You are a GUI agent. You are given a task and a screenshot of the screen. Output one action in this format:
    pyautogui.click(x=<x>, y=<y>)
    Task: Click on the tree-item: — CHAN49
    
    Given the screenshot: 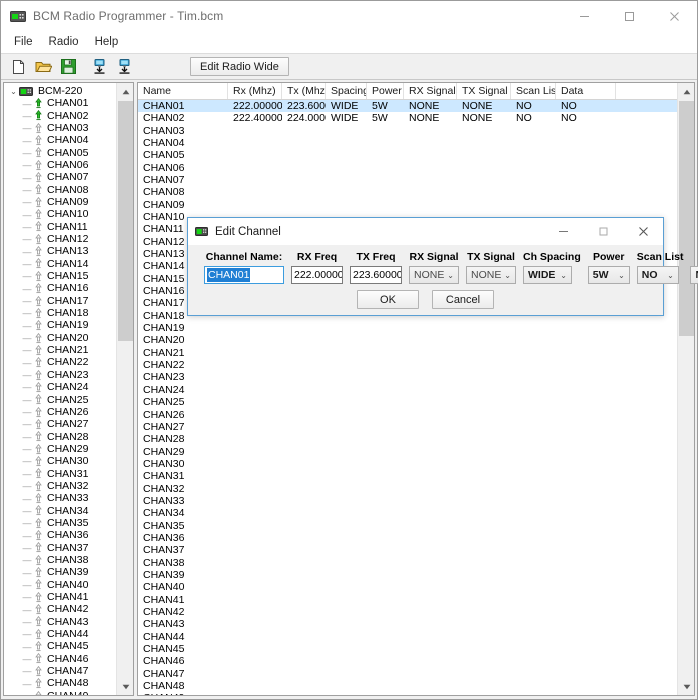 What is the action you would take?
    pyautogui.click(x=60, y=692)
    